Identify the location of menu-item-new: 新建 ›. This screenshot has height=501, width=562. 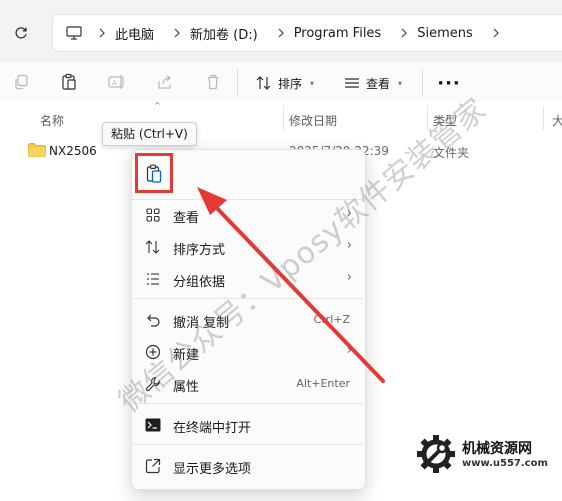
(249, 352).